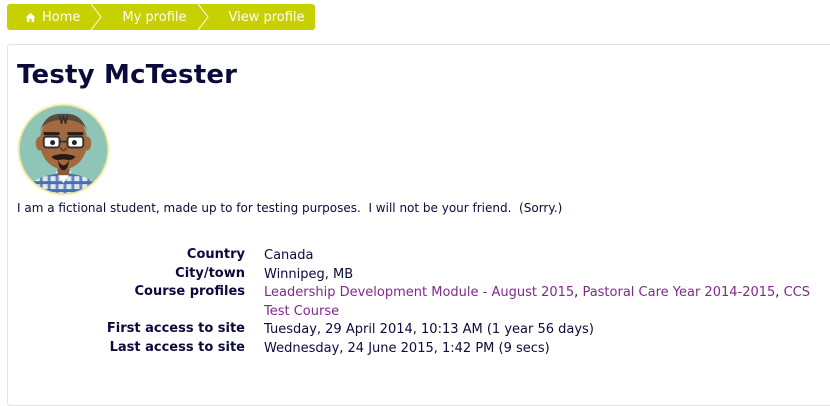 Image resolution: width=830 pixels, height=406 pixels. What do you see at coordinates (415, 256) in the screenshot?
I see `country-row: Country Canada` at bounding box center [415, 256].